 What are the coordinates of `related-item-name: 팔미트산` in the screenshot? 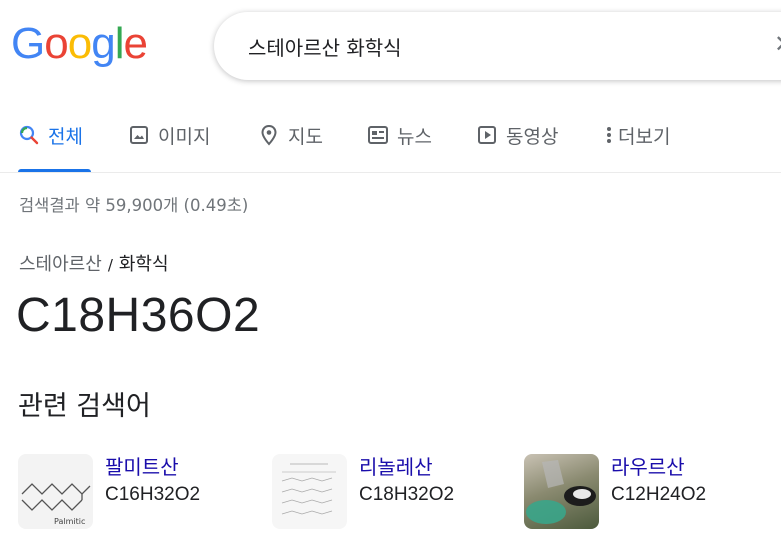 It's located at (152, 467).